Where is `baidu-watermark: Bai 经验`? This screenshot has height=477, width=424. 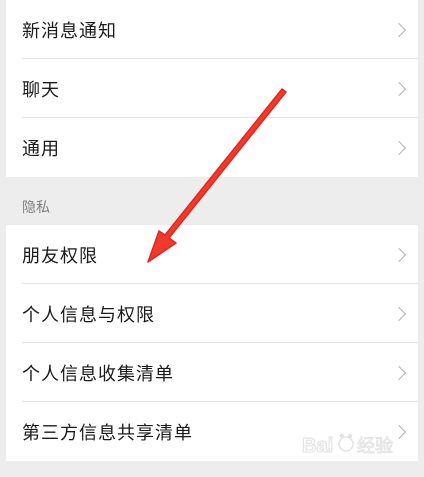
baidu-watermark: Bai 经验 is located at coordinates (357, 445).